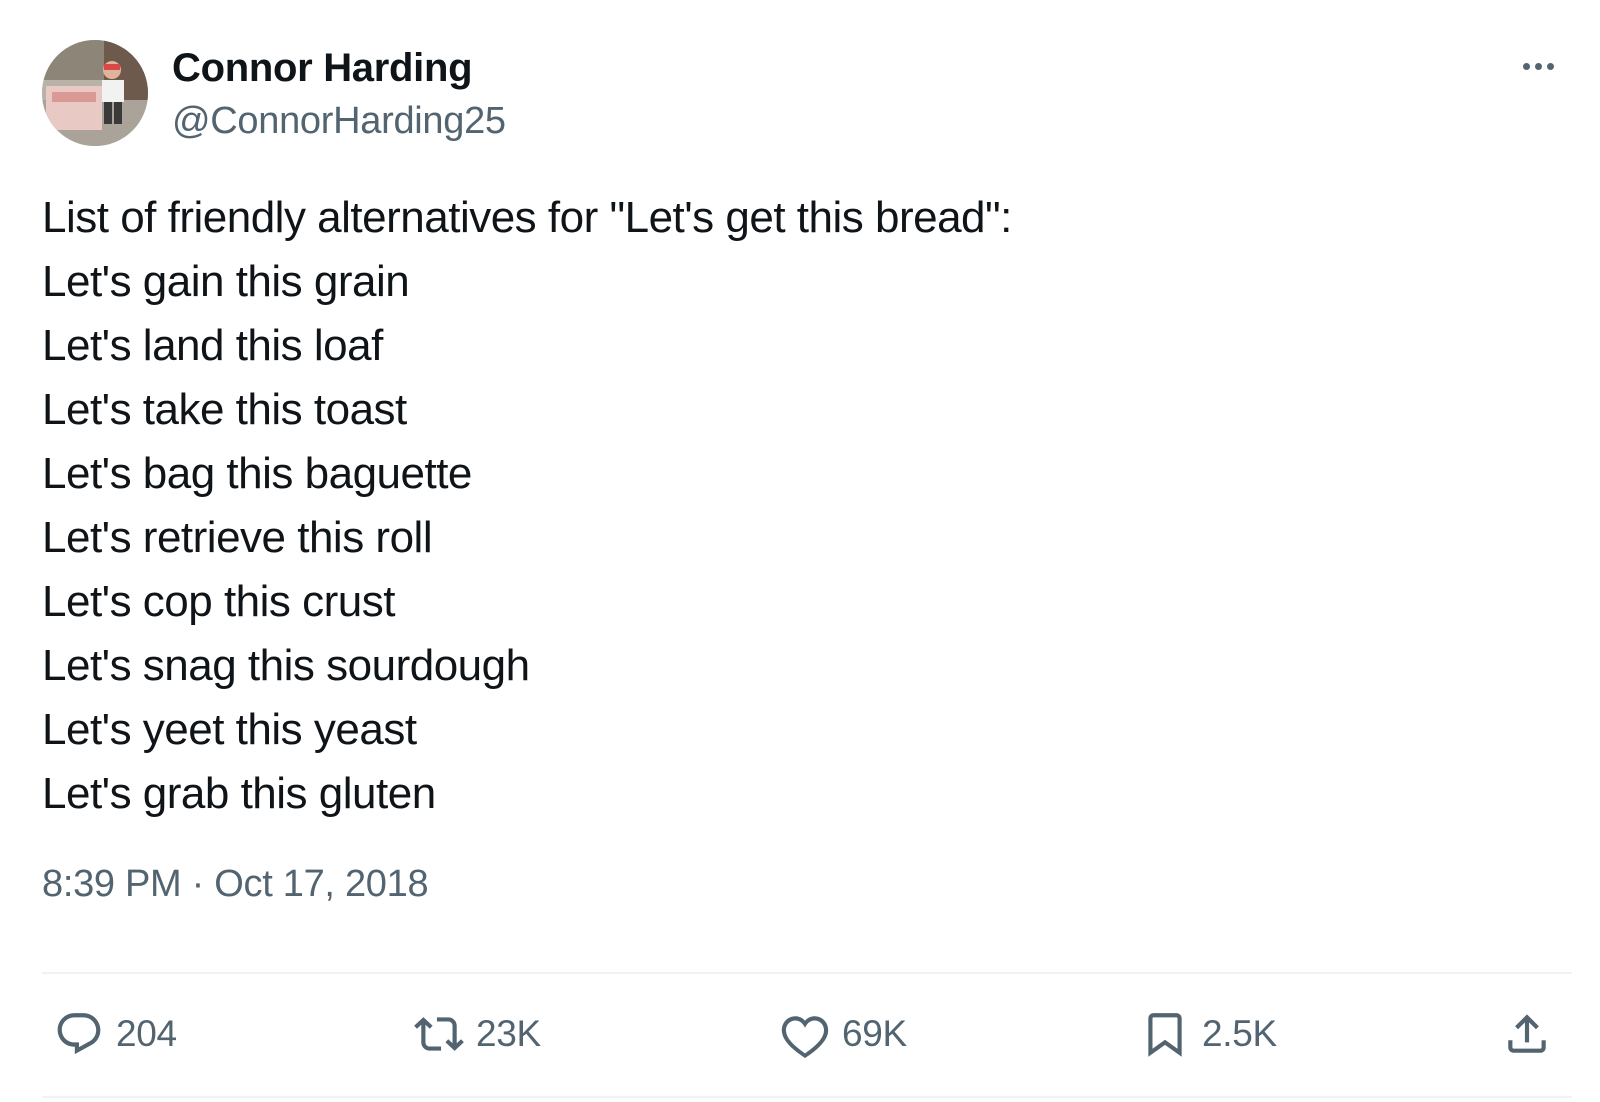 This screenshot has width=1600, height=1102. What do you see at coordinates (237, 537) in the screenshot?
I see `tweet-line: Let's retrieve this roll` at bounding box center [237, 537].